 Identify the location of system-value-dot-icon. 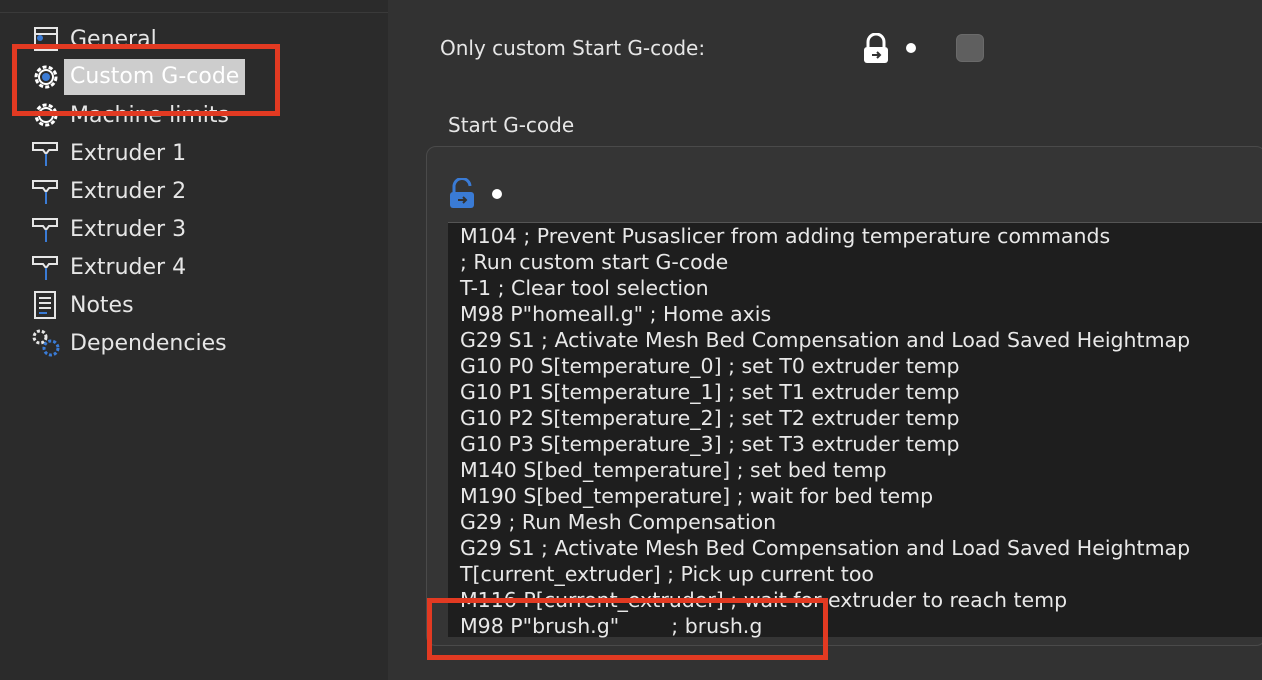
(911, 48).